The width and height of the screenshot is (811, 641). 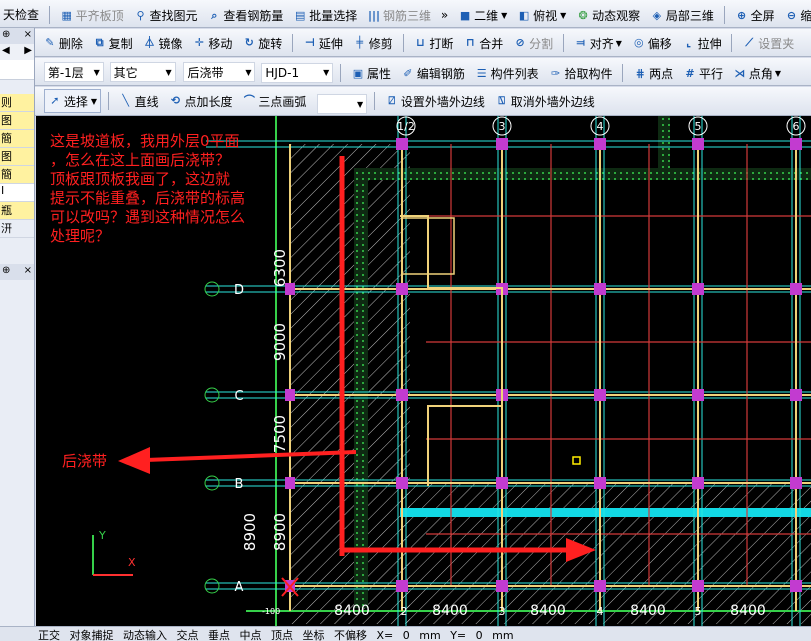 I want to click on type-select: 后浇带 ▼, so click(x=219, y=72).